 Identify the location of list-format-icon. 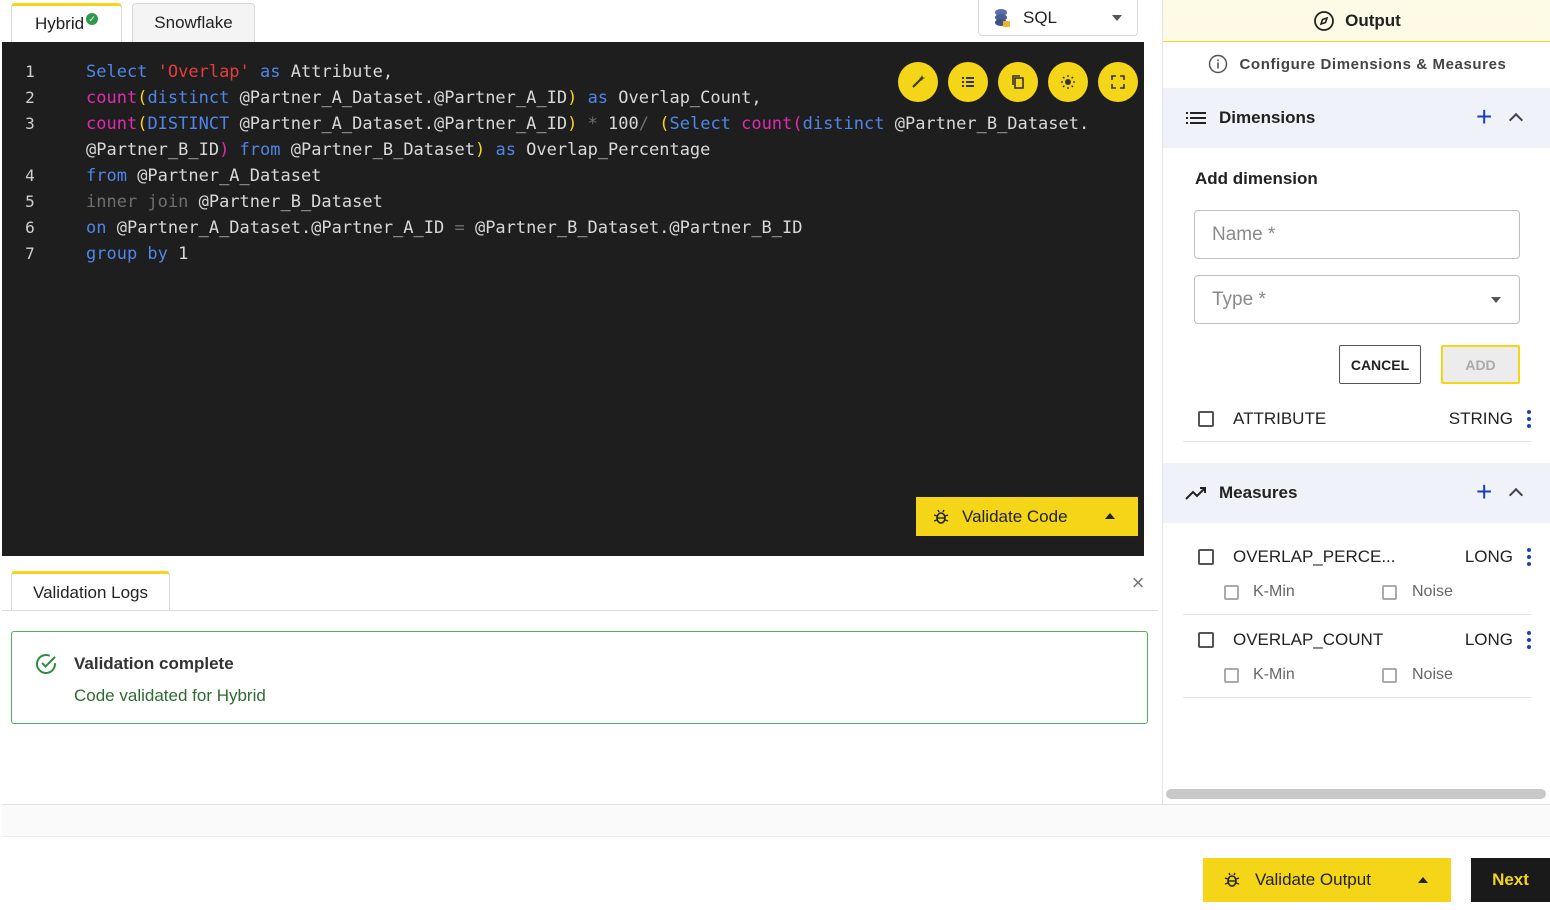
(968, 82).